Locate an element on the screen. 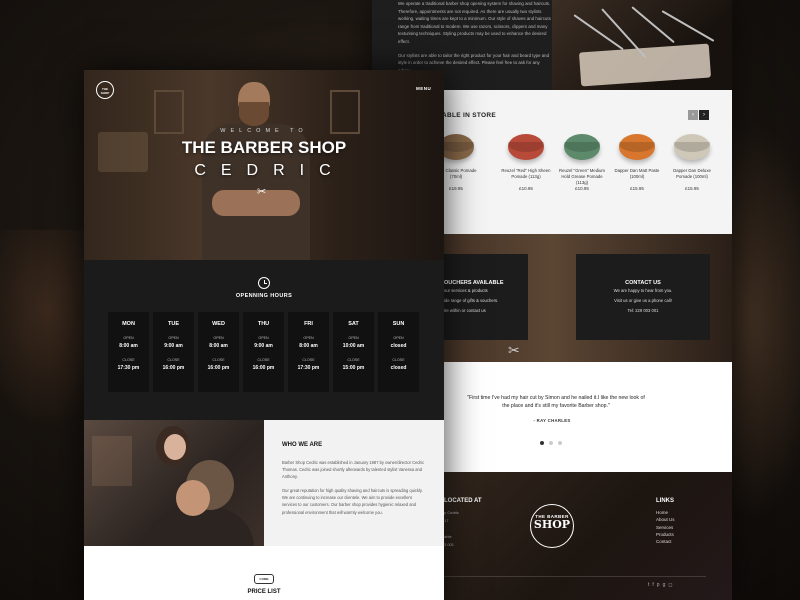  footer-link-about: About Us is located at coordinates (665, 519).